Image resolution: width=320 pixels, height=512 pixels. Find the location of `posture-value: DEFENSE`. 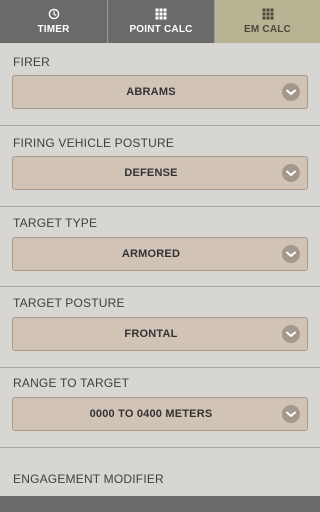

posture-value: DEFENSE is located at coordinates (151, 173).